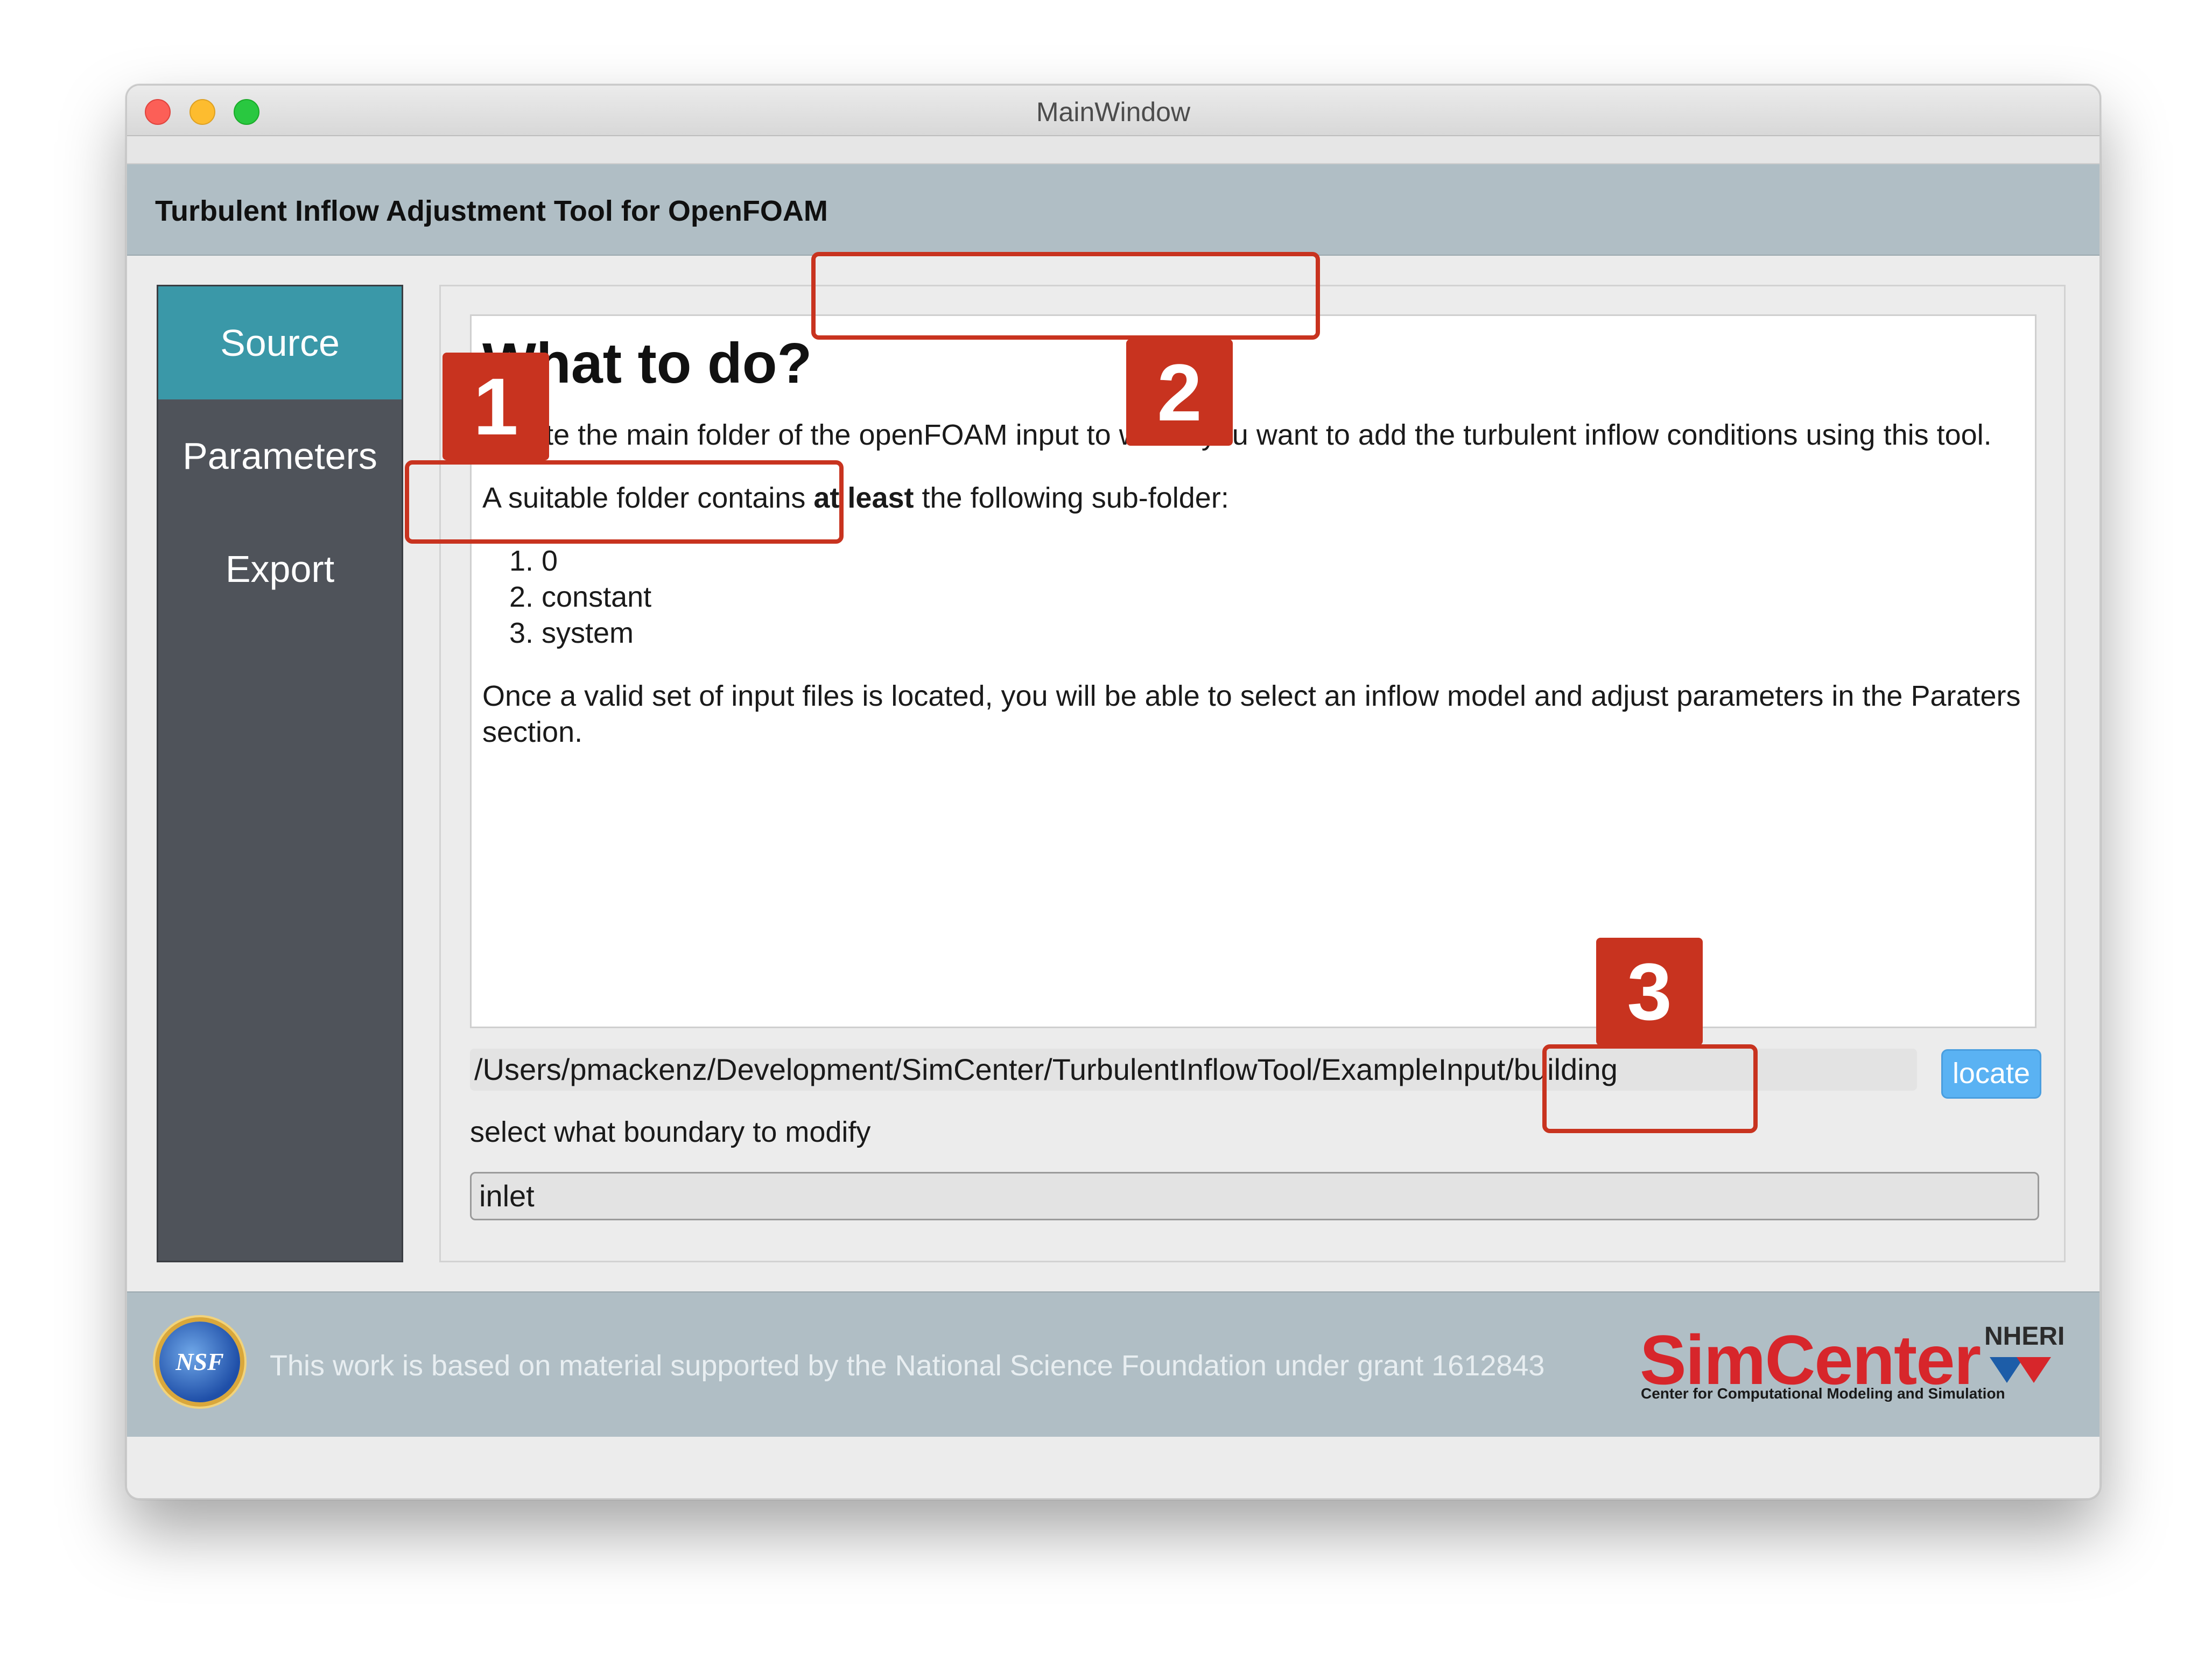  I want to click on toolbar-strip, so click(1113, 150).